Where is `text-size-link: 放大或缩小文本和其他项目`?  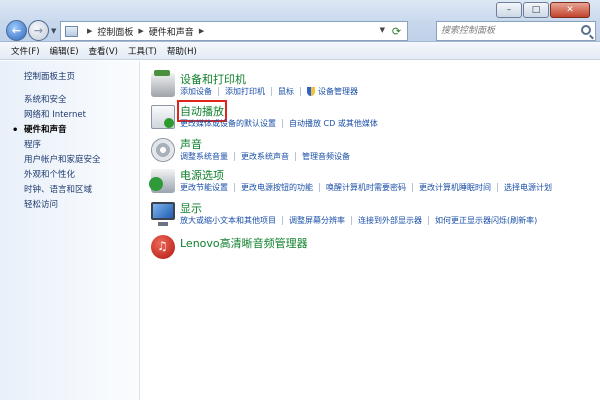
text-size-link: 放大或缩小文本和其他项目 is located at coordinates (228, 220).